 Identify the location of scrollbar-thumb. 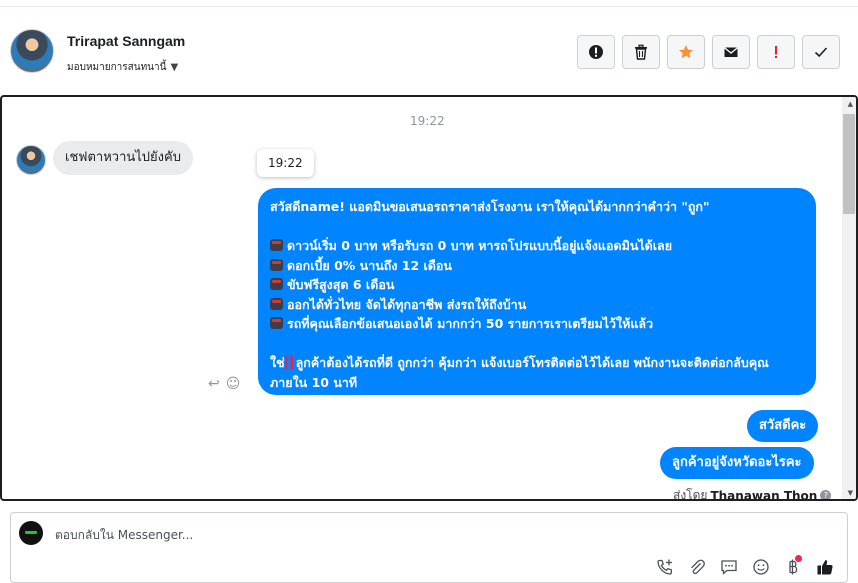
(849, 164).